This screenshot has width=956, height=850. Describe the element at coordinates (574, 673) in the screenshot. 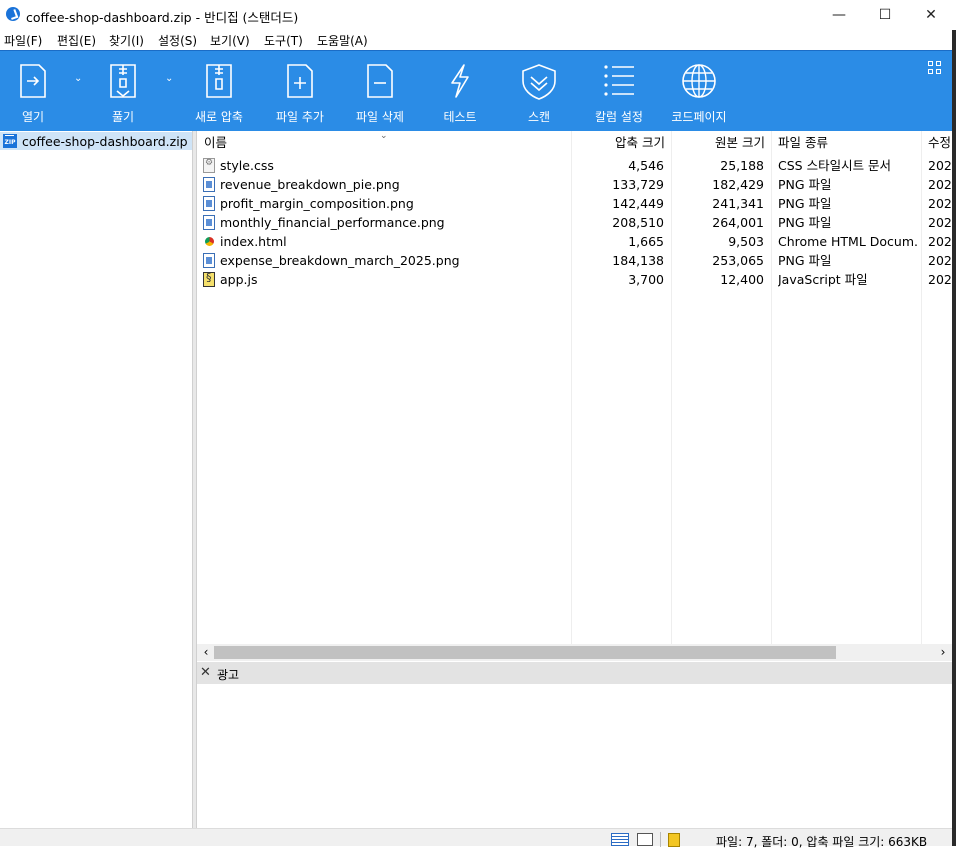

I see `ad-header: ✕ 광고` at that location.